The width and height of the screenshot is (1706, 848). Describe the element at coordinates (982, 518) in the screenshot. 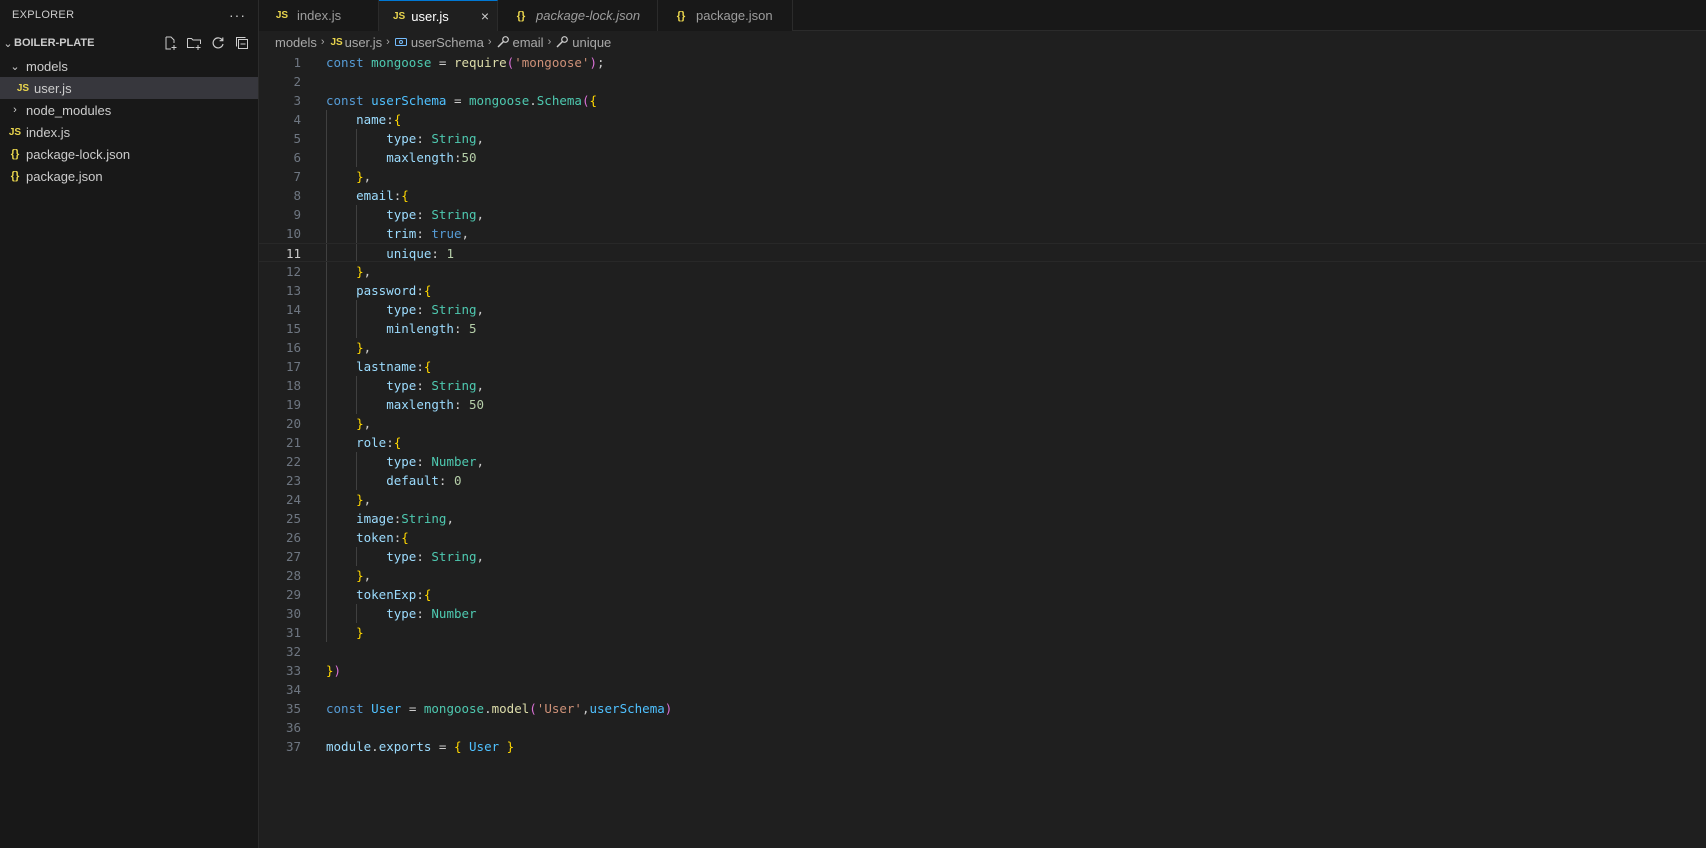

I see `code-line: 25 image:String,` at that location.